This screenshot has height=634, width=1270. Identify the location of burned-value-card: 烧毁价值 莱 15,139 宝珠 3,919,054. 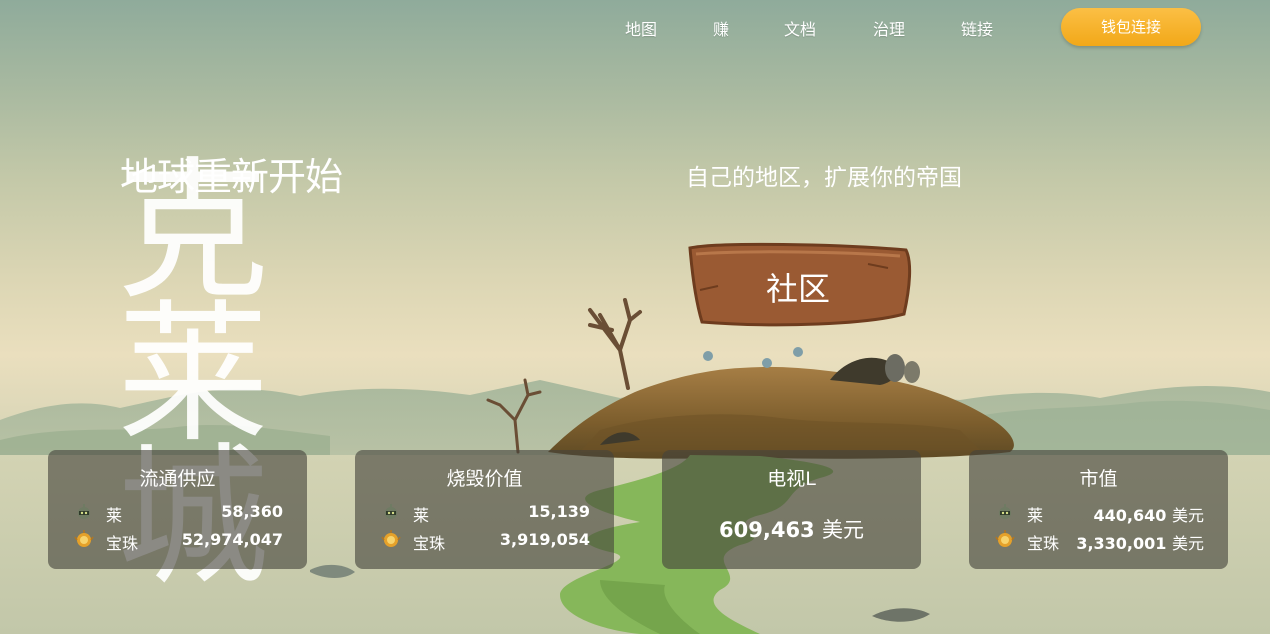
(484, 509).